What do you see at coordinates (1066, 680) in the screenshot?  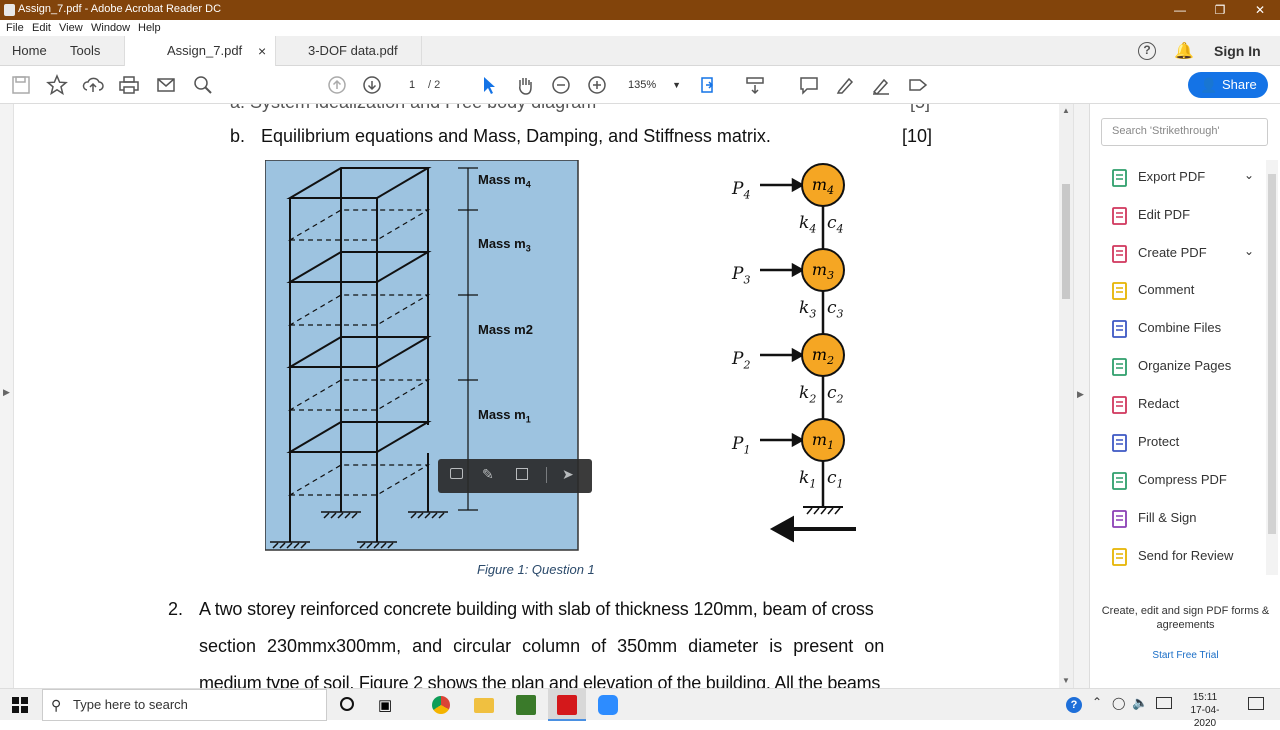 I see `scroll-down-icon: ▼` at bounding box center [1066, 680].